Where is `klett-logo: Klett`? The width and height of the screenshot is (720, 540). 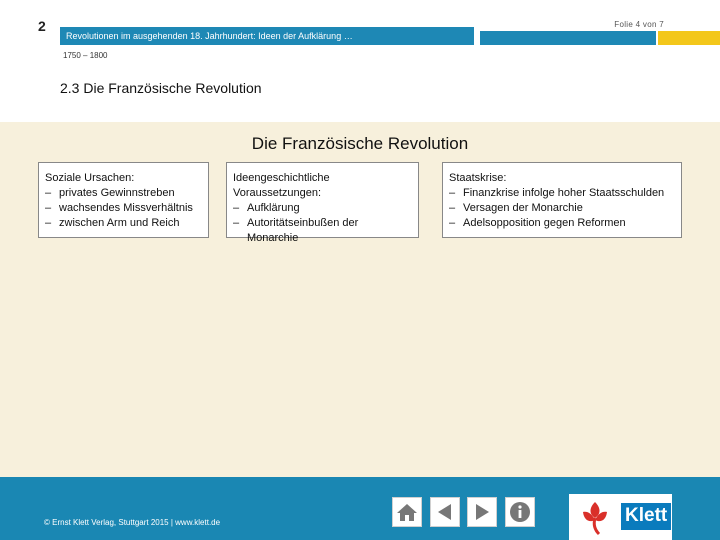
klett-logo: Klett is located at coordinates (620, 517).